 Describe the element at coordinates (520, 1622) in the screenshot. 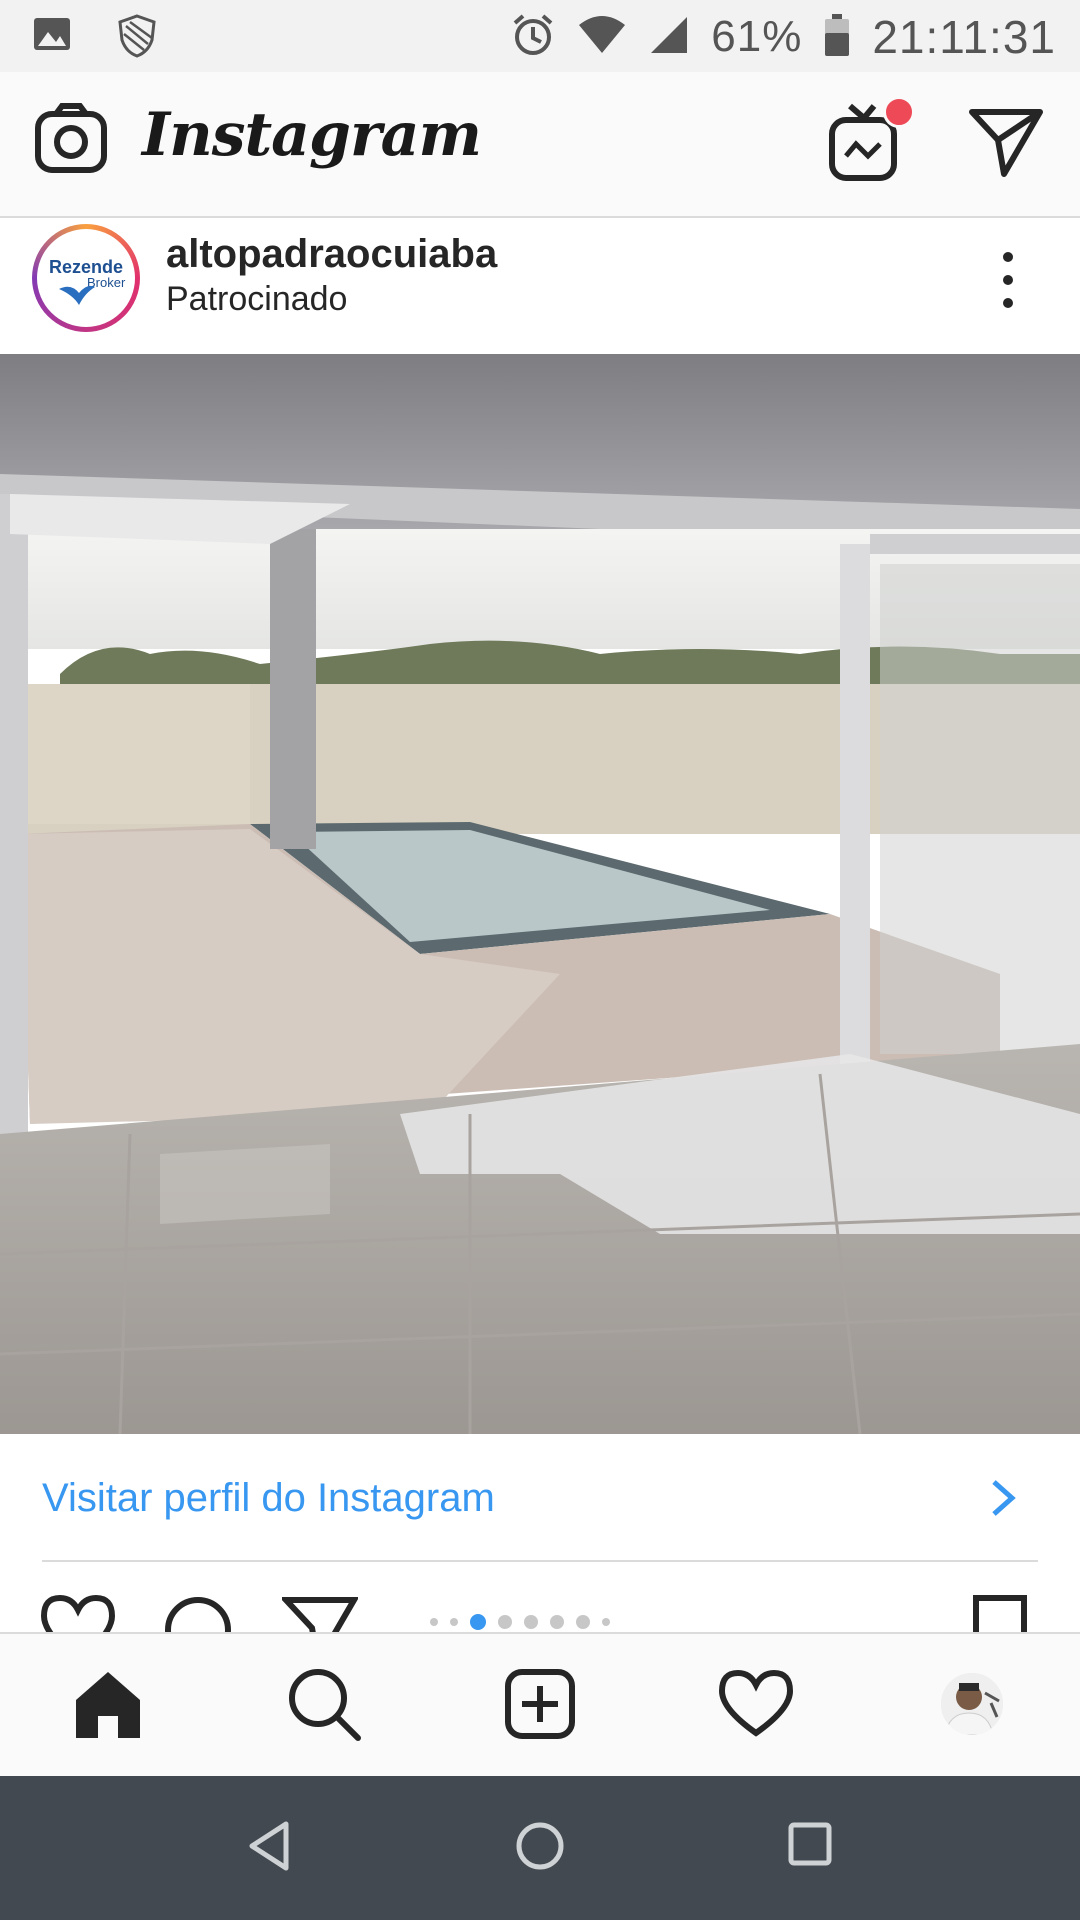

I see `carousel-indicator` at that location.